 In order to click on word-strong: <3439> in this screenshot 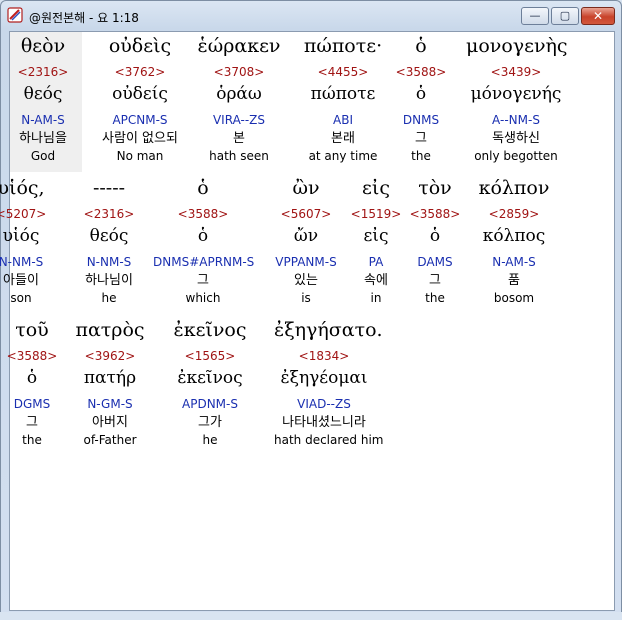, I will do `click(516, 72)`.